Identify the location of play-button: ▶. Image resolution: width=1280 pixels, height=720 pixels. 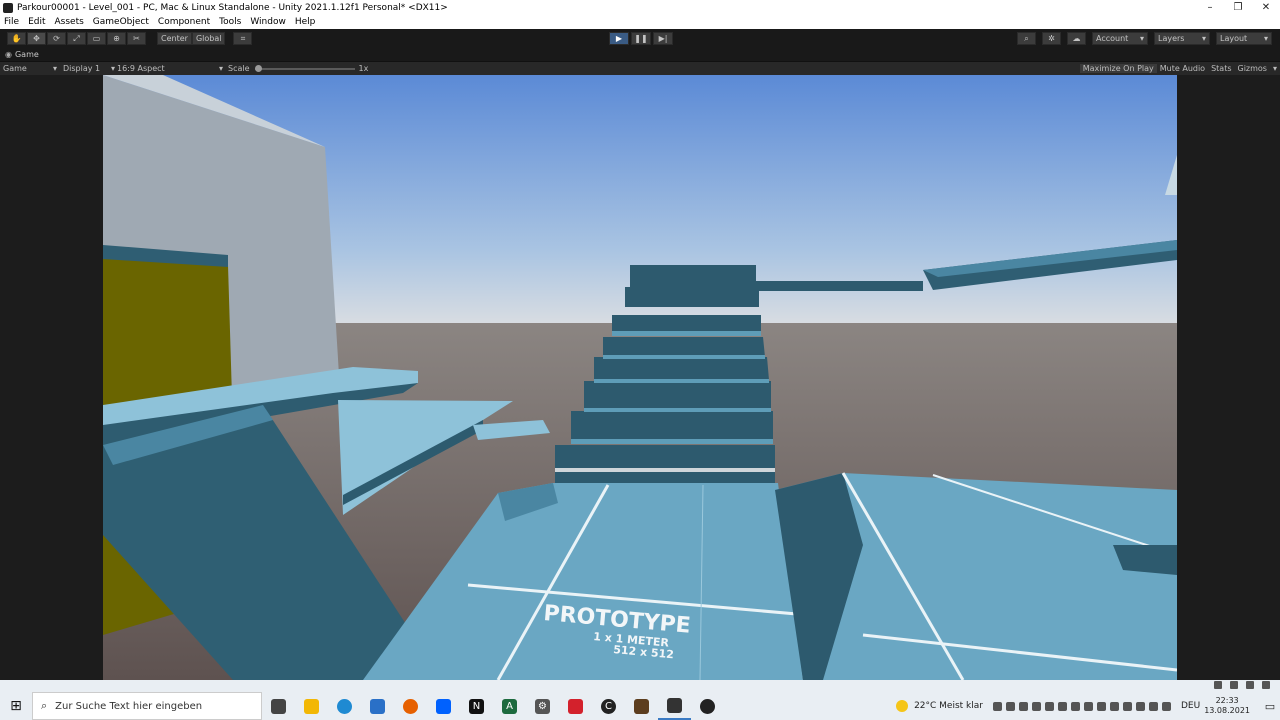
(619, 38).